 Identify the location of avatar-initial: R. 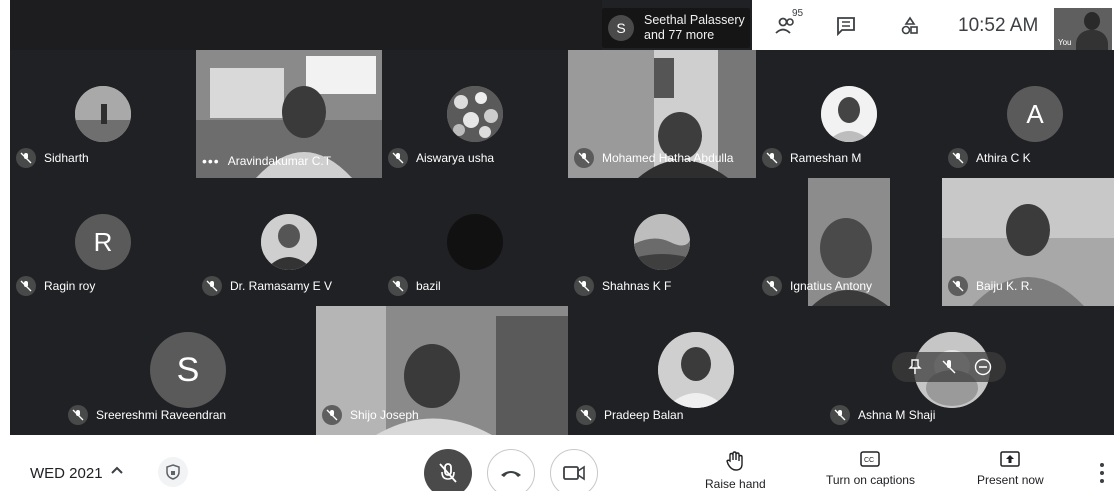
(103, 241).